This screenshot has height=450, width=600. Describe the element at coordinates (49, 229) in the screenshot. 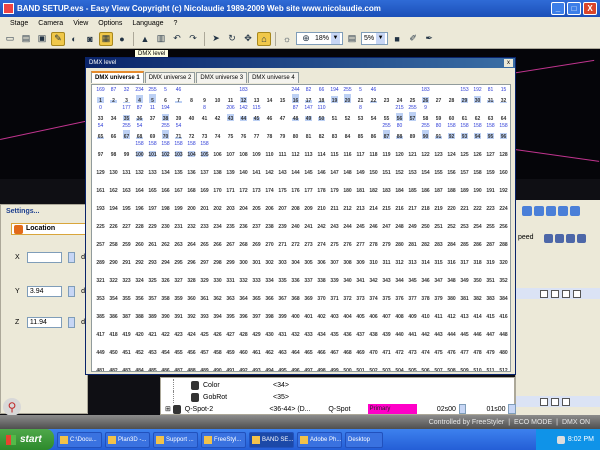

I see `tab-location: Location` at that location.